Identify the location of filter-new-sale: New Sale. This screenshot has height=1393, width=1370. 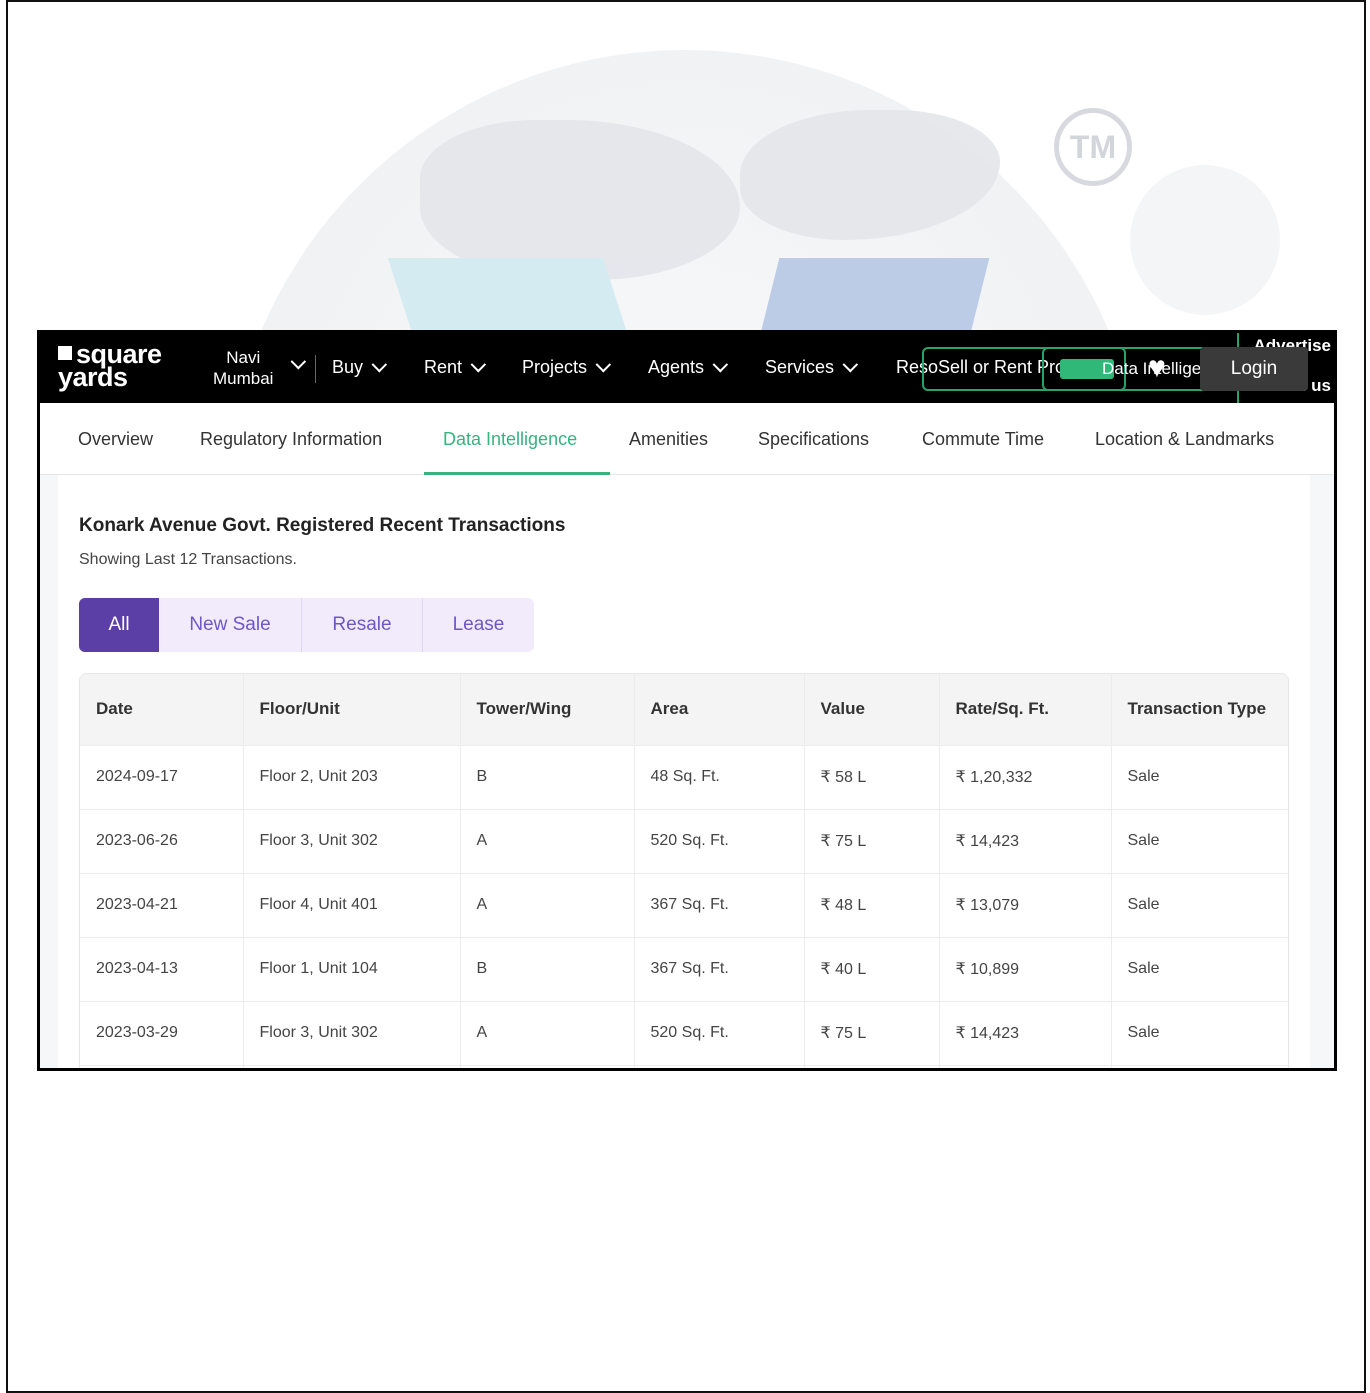
(230, 625).